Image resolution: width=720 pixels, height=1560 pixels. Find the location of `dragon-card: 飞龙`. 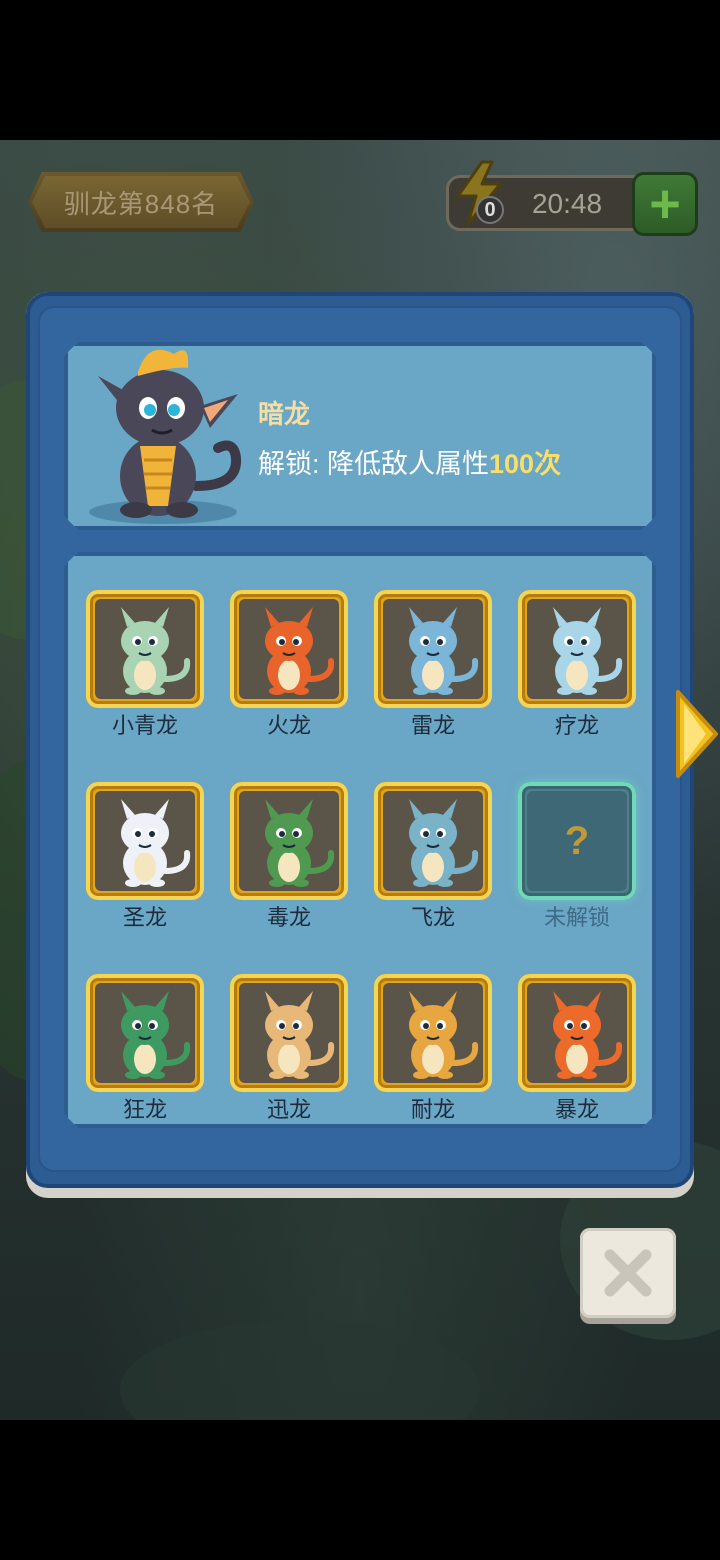

dragon-card: 飞龙 is located at coordinates (433, 857).